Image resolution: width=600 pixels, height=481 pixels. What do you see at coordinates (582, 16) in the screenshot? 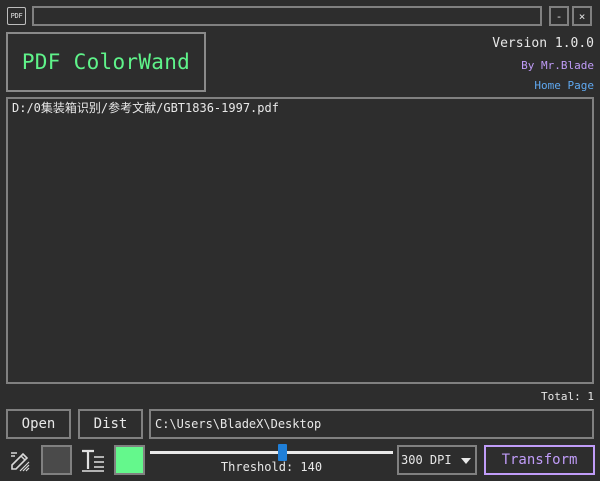
I see `close-button: ×` at bounding box center [582, 16].